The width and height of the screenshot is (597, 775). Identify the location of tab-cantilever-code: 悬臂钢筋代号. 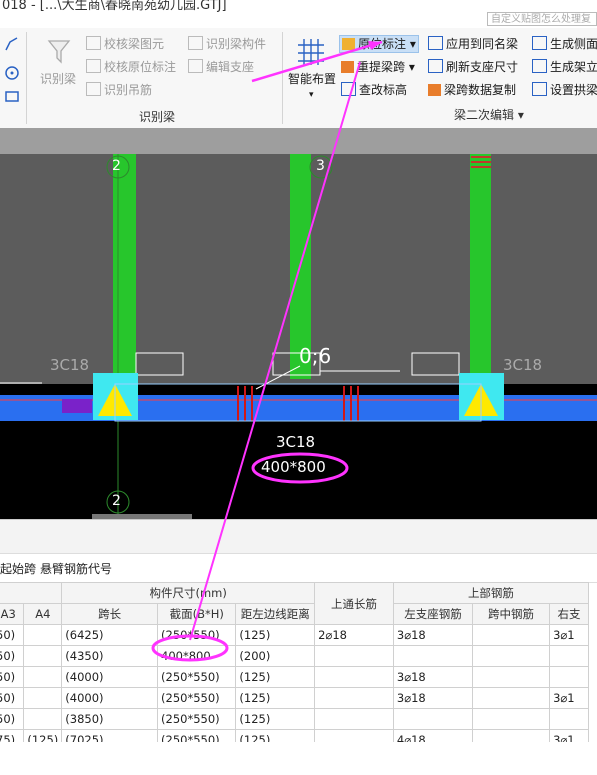
(76, 568).